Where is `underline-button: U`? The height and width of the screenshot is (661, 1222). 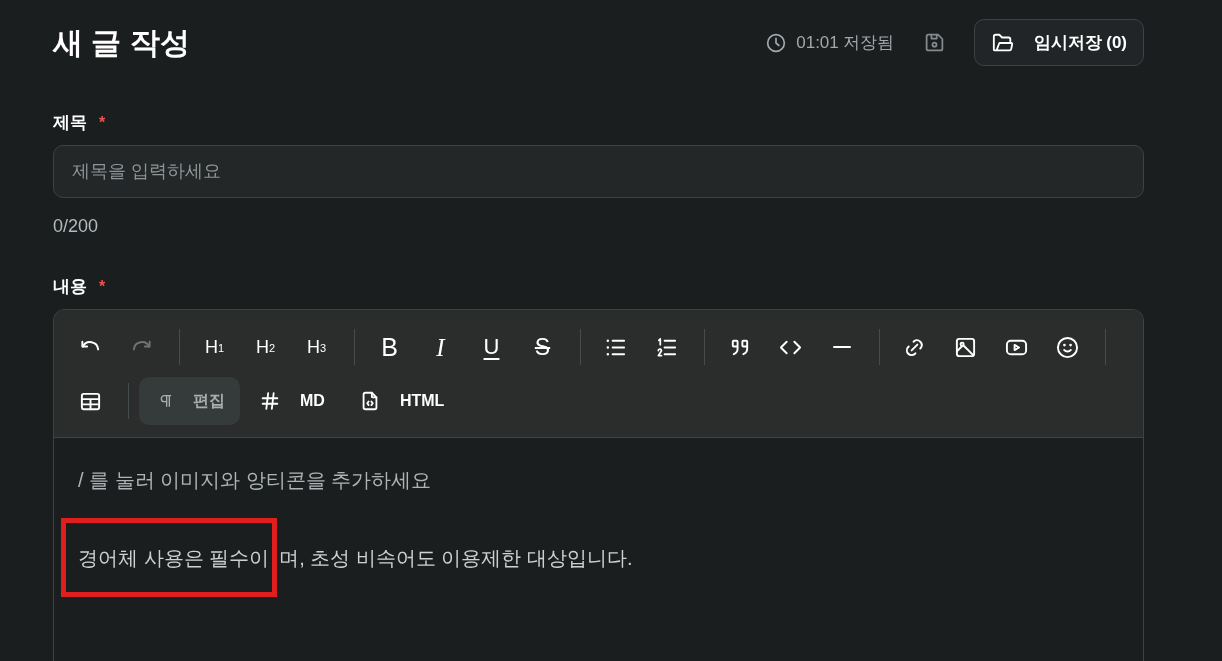 underline-button: U is located at coordinates (491, 347).